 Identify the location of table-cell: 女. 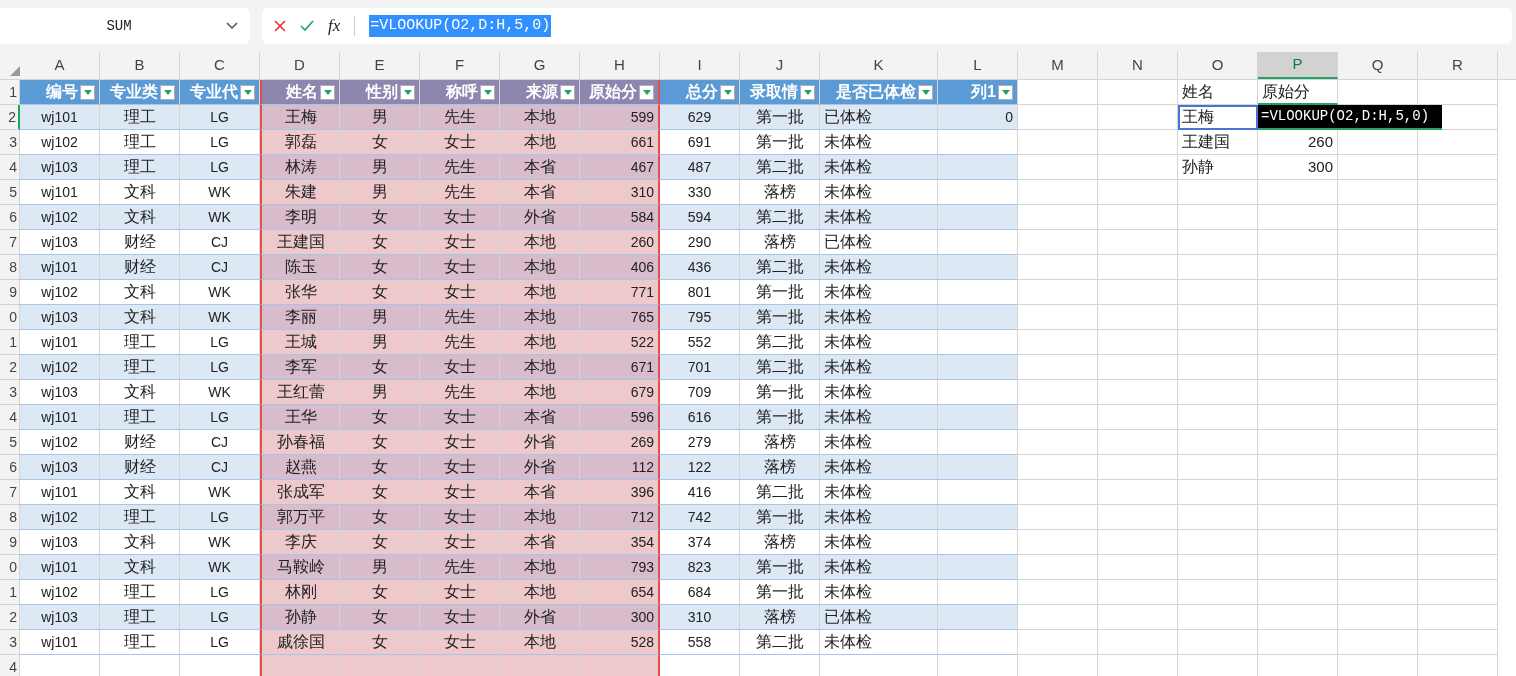
(380, 517).